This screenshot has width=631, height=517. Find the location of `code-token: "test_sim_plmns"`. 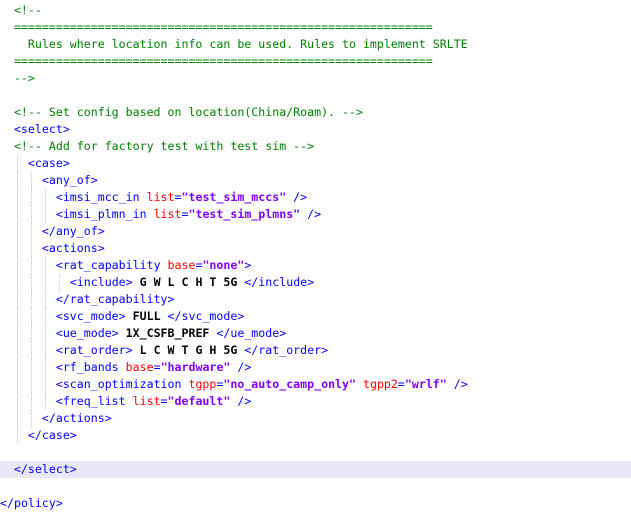

code-token: "test_sim_plmns" is located at coordinates (244, 214).